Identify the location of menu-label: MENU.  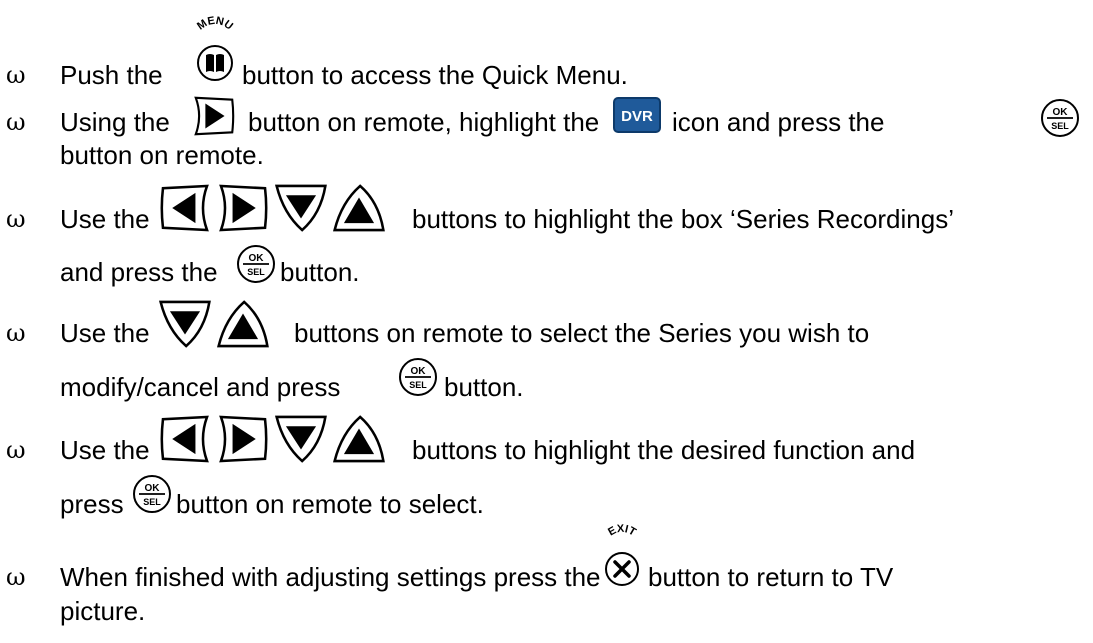
(215, 24).